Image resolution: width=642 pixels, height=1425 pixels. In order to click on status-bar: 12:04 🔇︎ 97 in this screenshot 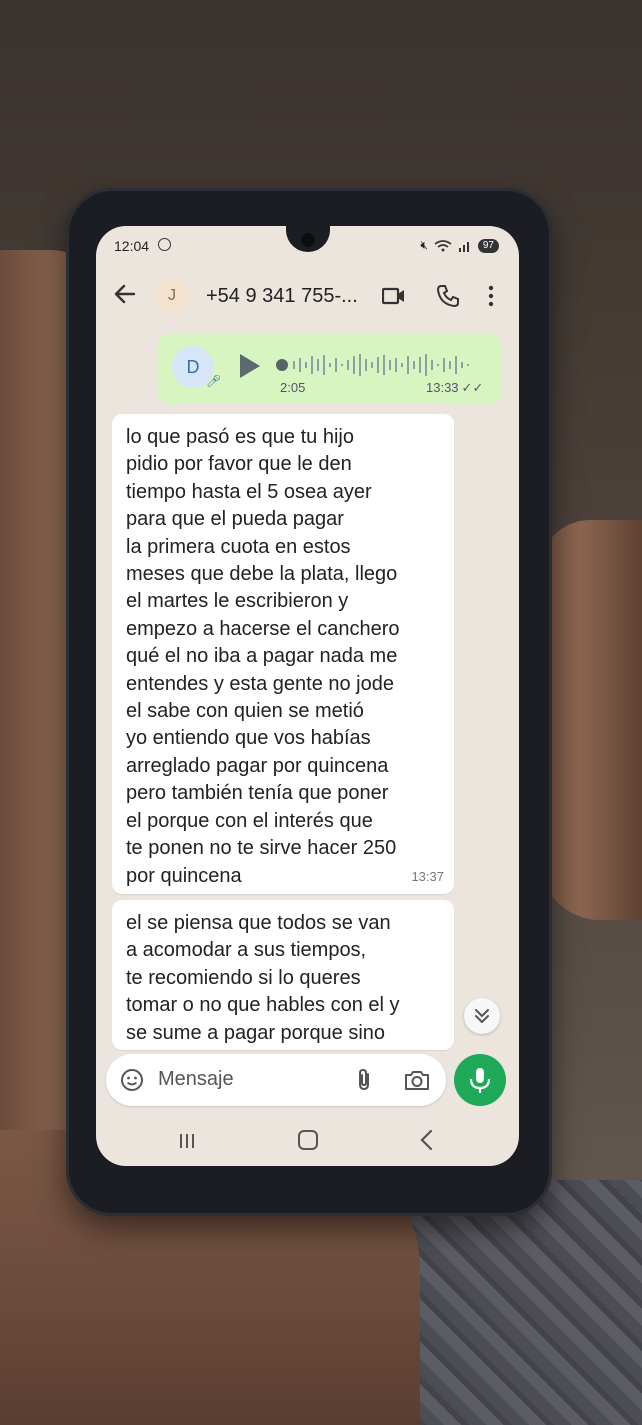, I will do `click(307, 247)`.